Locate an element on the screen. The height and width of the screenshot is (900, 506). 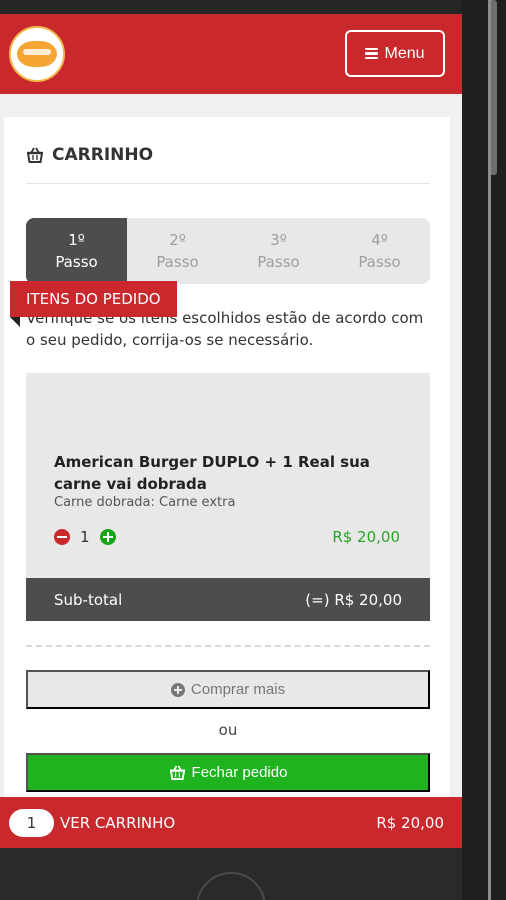
buy-more-label: Comprar mais is located at coordinates (238, 689).